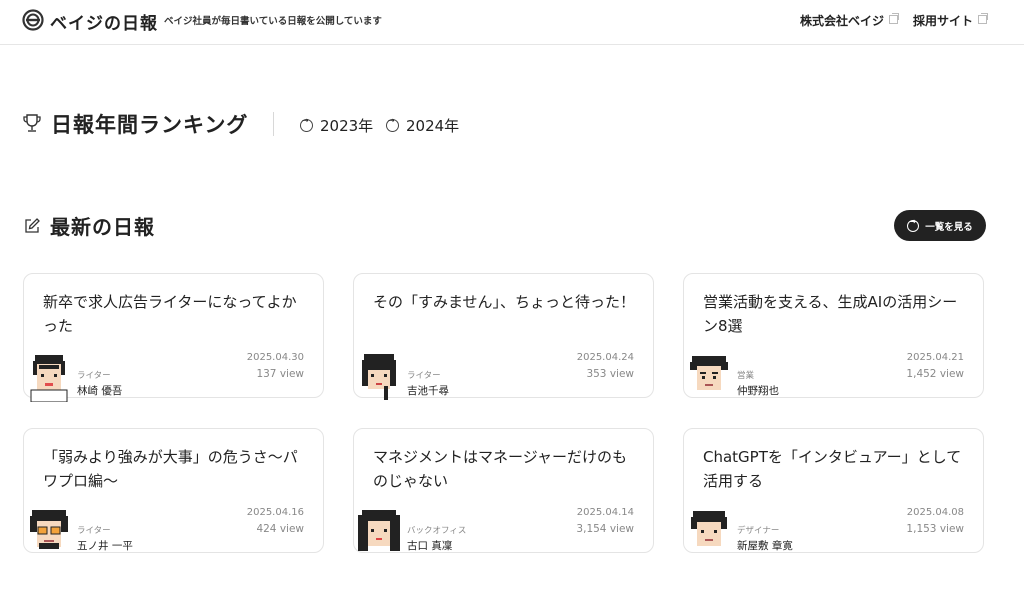 This screenshot has height=589, width=1024. I want to click on ranking-title: 日報年間ランキング, so click(150, 125).